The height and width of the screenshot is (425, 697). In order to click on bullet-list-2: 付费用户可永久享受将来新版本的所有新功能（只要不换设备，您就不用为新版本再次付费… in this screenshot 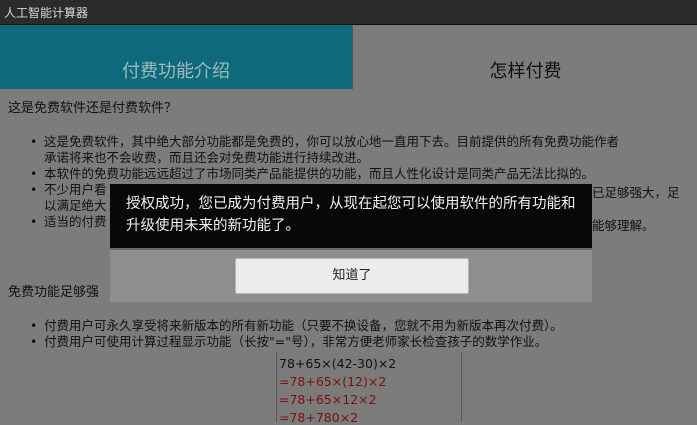, I will do `click(360, 334)`.